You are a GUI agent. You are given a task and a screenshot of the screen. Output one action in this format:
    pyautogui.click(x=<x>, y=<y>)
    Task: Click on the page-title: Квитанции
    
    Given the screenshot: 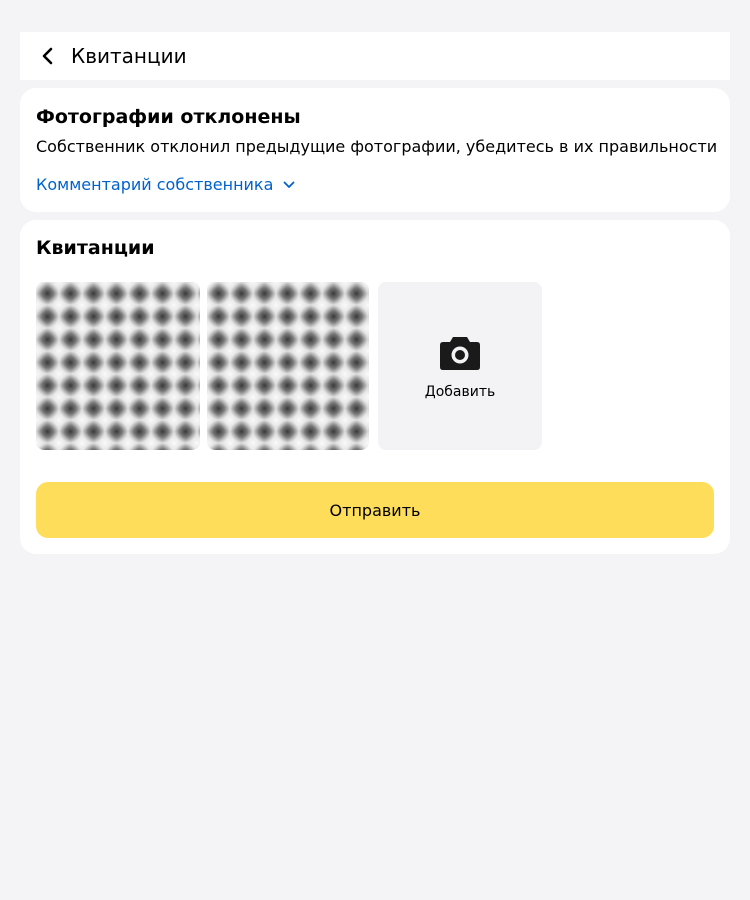 What is the action you would take?
    pyautogui.click(x=129, y=56)
    